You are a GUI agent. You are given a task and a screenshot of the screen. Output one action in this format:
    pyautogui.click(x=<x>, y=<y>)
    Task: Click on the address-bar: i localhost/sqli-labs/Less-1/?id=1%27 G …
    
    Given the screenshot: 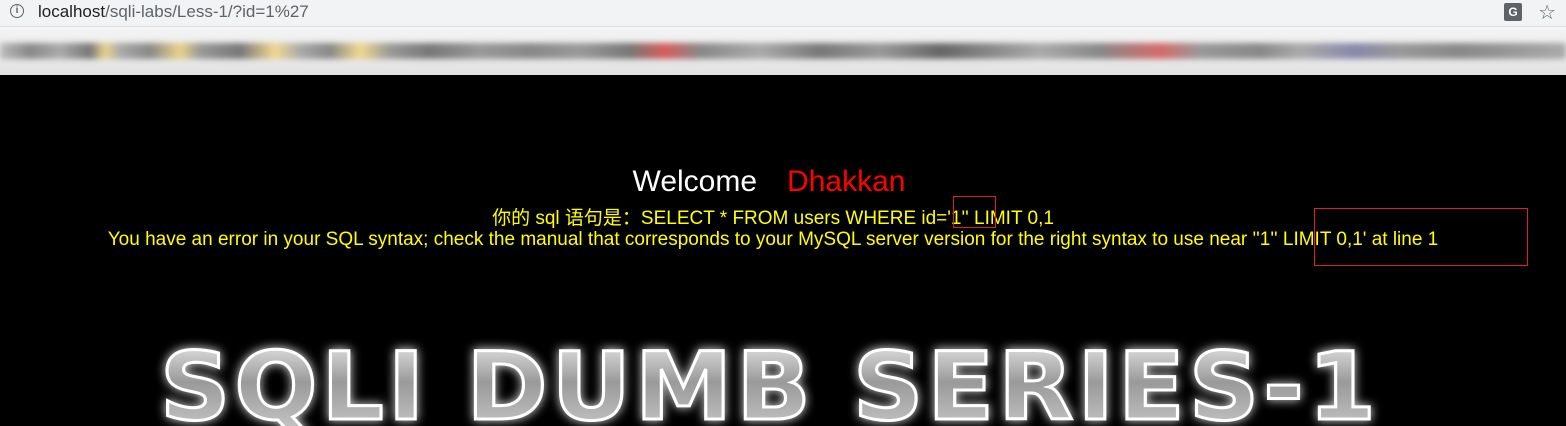 What is the action you would take?
    pyautogui.click(x=783, y=13)
    